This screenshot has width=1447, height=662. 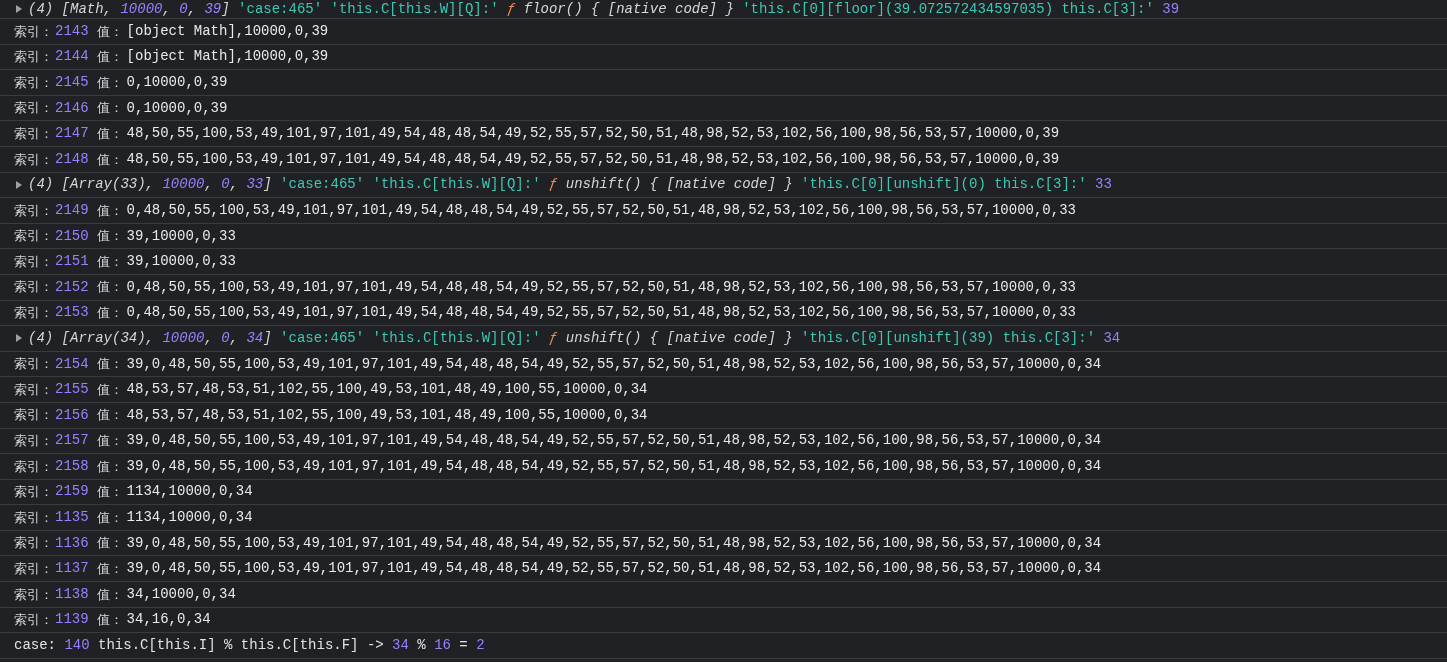 What do you see at coordinates (72, 159) in the screenshot?
I see `index-number: 2148` at bounding box center [72, 159].